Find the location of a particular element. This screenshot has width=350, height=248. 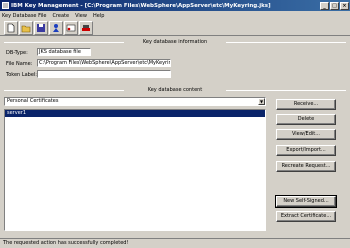

certificate-button is located at coordinates (71, 27).